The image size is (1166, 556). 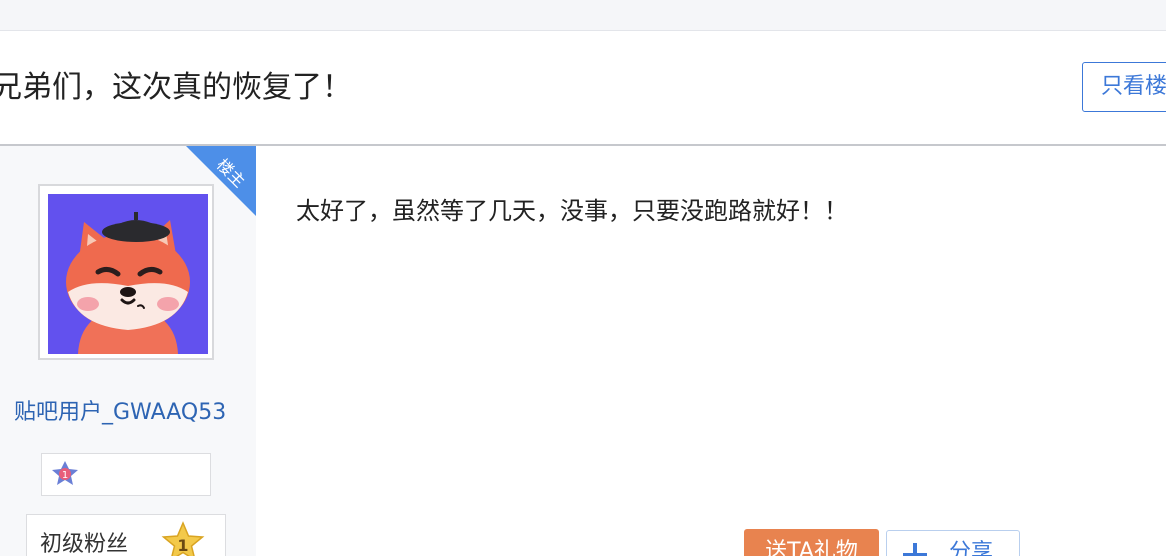 I want to click on svg-text: 1, so click(x=65, y=475).